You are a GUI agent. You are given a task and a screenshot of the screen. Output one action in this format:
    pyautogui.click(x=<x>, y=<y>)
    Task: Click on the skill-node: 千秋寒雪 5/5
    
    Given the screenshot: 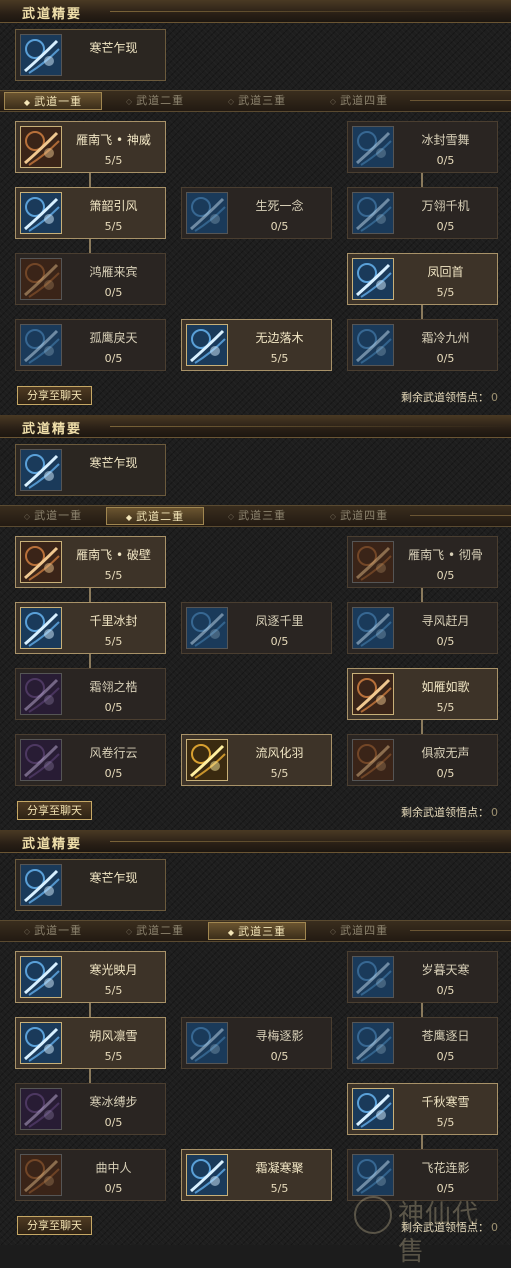 What is the action you would take?
    pyautogui.click(x=422, y=1109)
    